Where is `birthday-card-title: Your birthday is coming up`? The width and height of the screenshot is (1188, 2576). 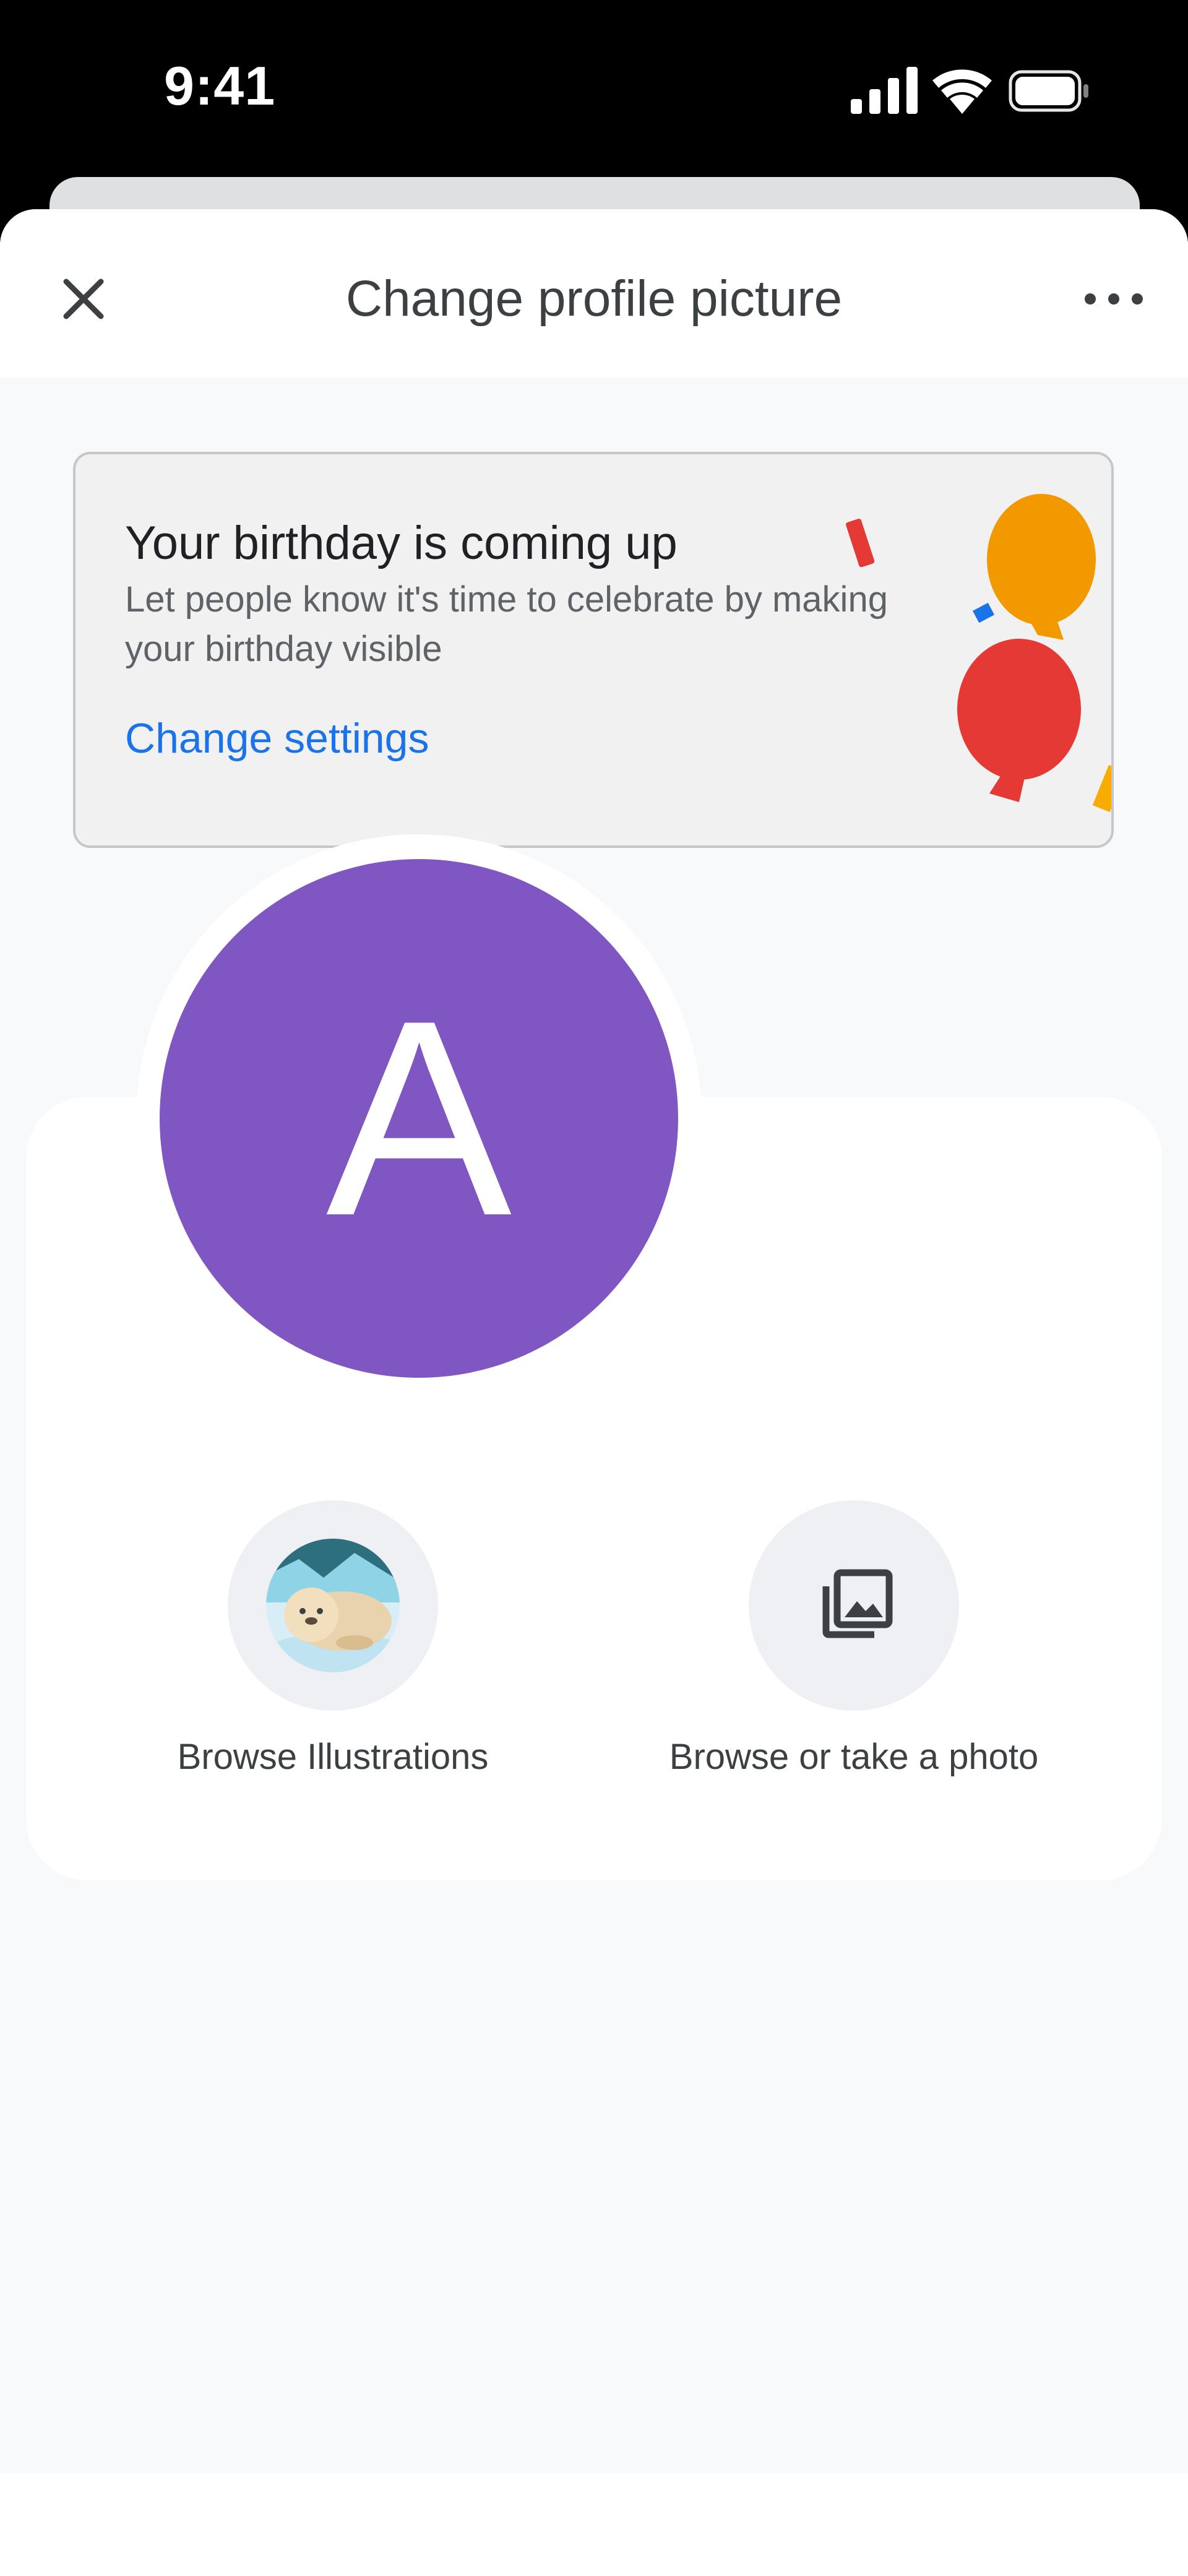
birthday-card-title: Your birthday is coming up is located at coordinates (402, 543).